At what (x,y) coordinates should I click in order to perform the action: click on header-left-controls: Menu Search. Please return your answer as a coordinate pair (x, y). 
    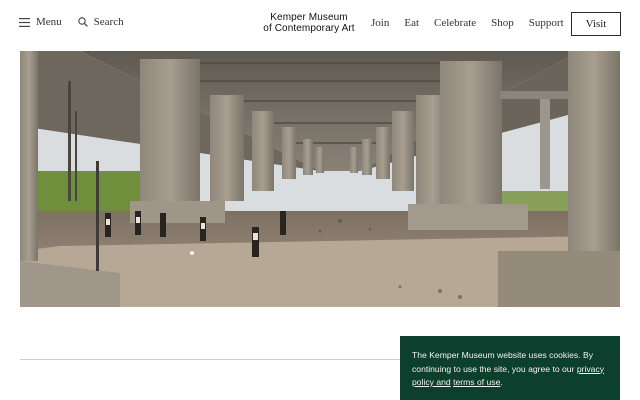
    Looking at the image, I should click on (71, 22).